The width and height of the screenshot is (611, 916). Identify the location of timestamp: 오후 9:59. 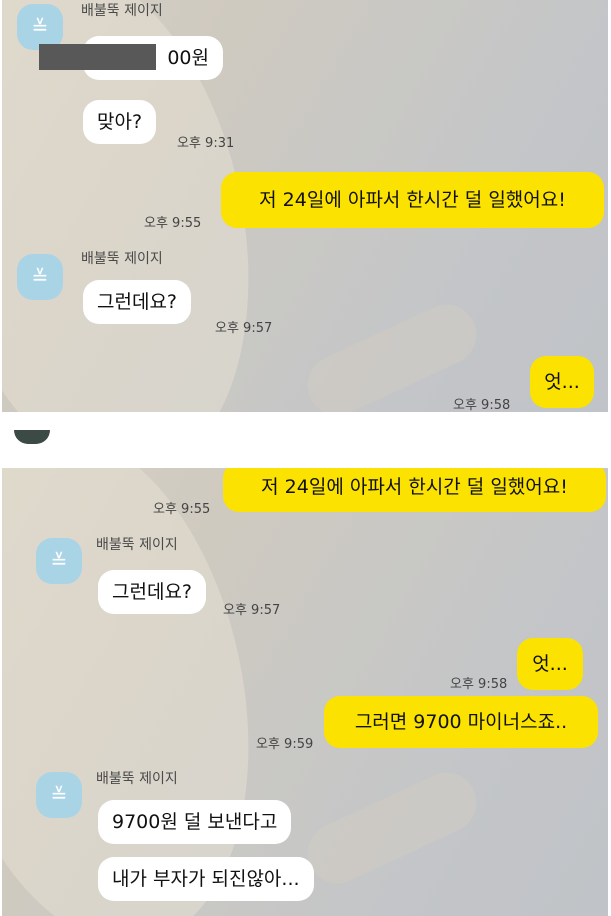
(285, 744).